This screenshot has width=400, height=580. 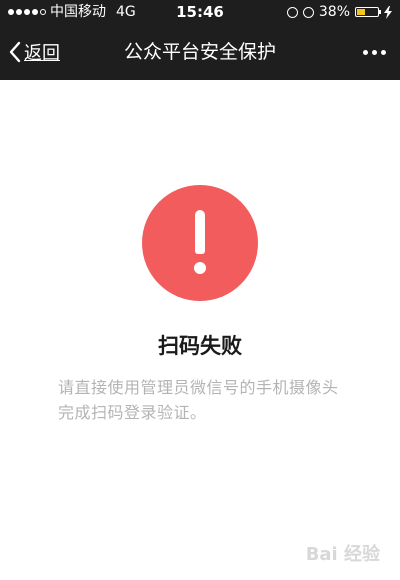 I want to click on battery-percent: 38%, so click(x=334, y=12).